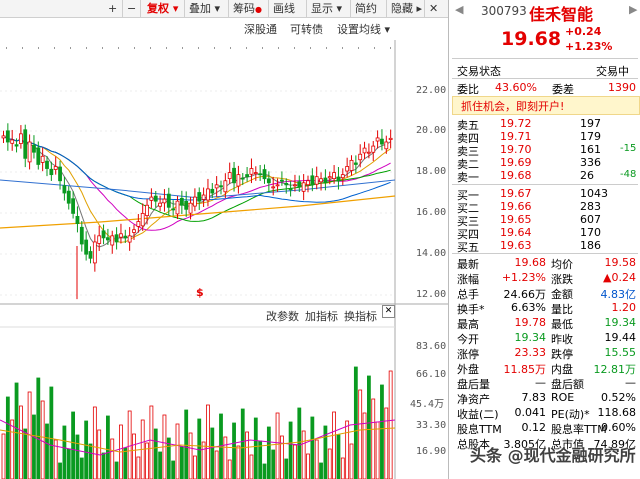 The width and height of the screenshot is (640, 479). Describe the element at coordinates (516, 136) in the screenshot. I see `sell-level-price: 19.71` at that location.